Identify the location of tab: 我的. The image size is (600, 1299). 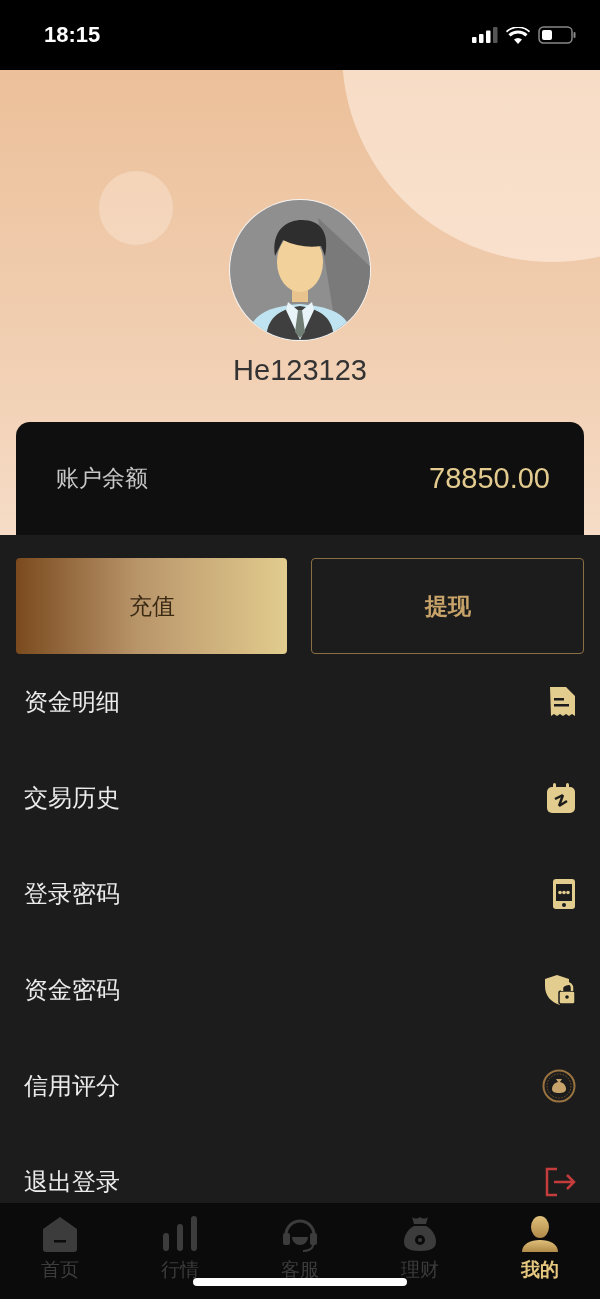
(540, 1251).